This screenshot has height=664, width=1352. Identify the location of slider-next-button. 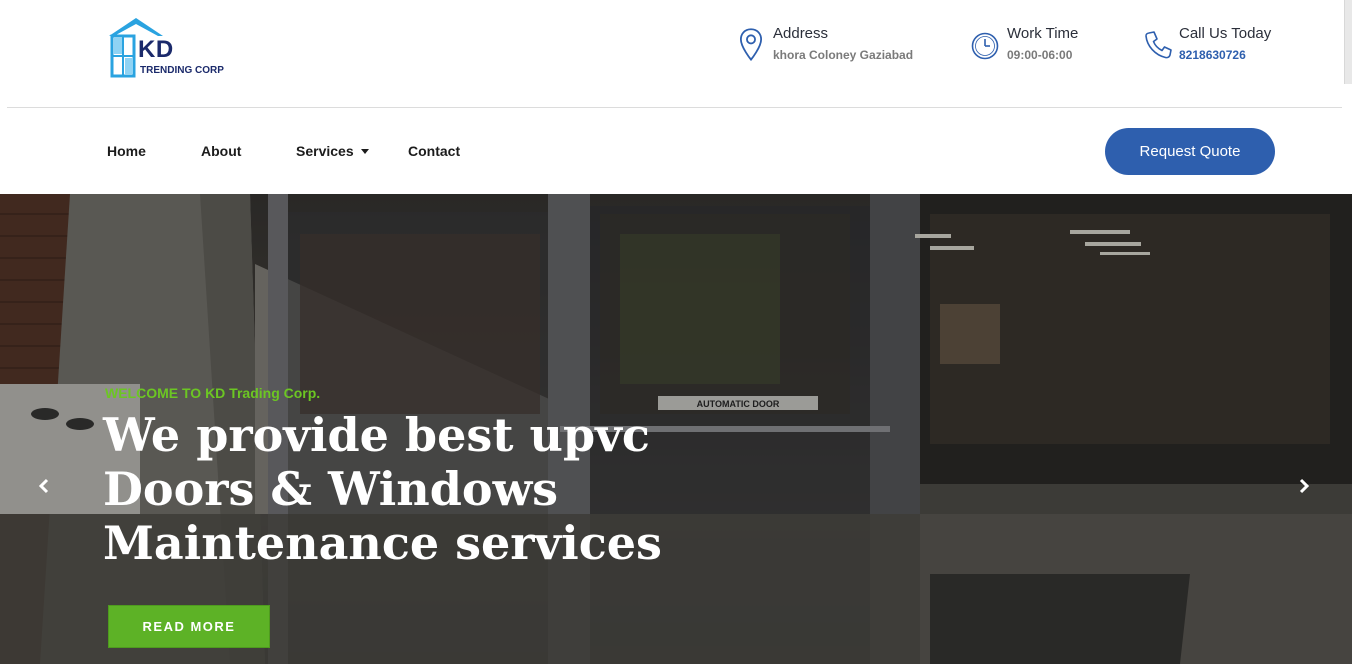
(1304, 486).